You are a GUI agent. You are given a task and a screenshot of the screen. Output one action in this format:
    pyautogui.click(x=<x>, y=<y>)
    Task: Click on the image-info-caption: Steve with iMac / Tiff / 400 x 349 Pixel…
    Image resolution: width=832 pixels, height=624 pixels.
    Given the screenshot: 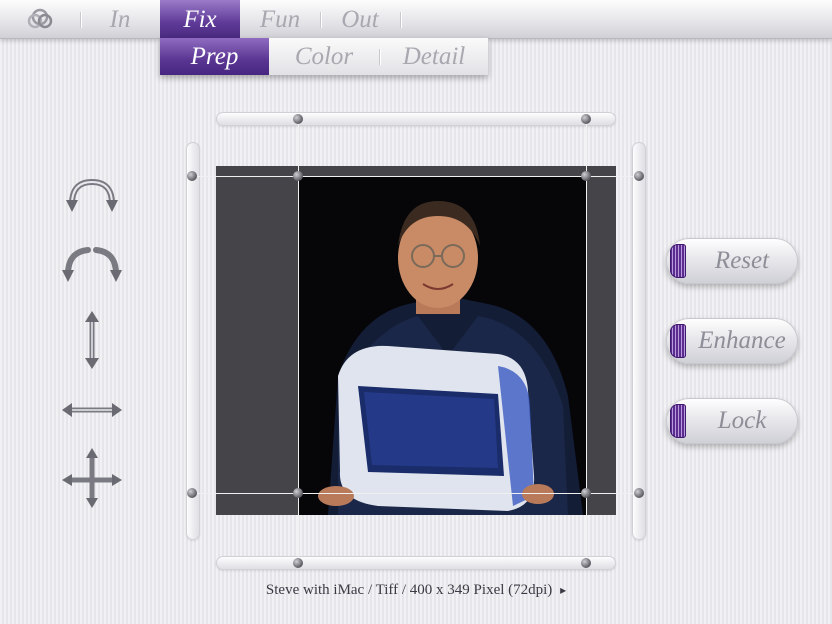 What is the action you would take?
    pyautogui.click(x=416, y=590)
    